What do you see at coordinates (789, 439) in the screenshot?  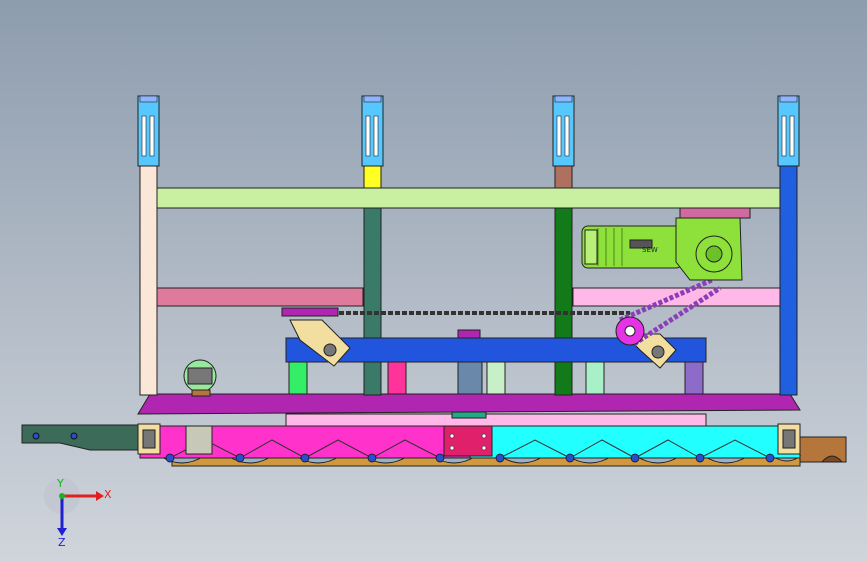 I see `corner-foot-right` at bounding box center [789, 439].